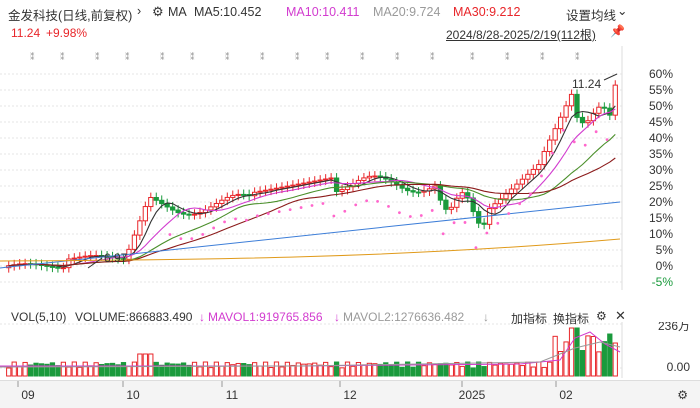 This screenshot has width=700, height=408. I want to click on volume-chart: 236万 0.00, so click(350, 350).